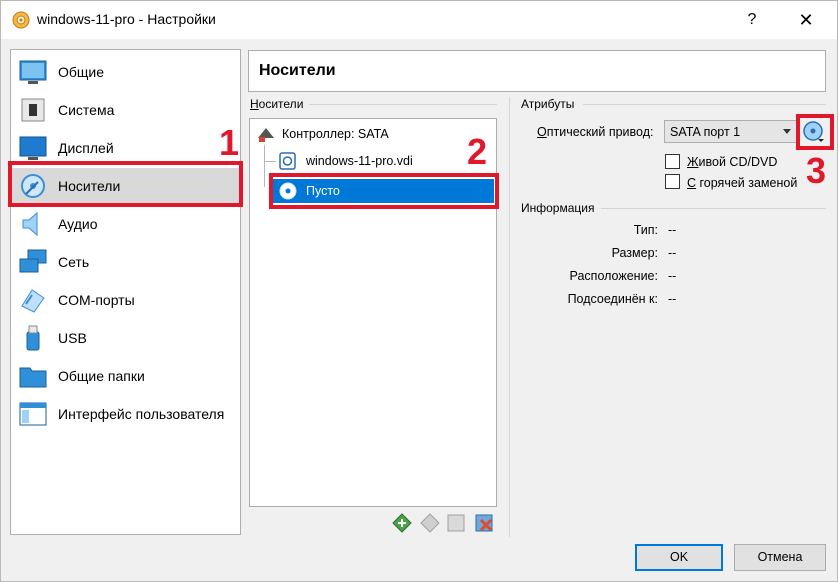 The height and width of the screenshot is (582, 838). Describe the element at coordinates (692, 183) in the screenshot. I see `hot-plug-mnemonic: С` at that location.